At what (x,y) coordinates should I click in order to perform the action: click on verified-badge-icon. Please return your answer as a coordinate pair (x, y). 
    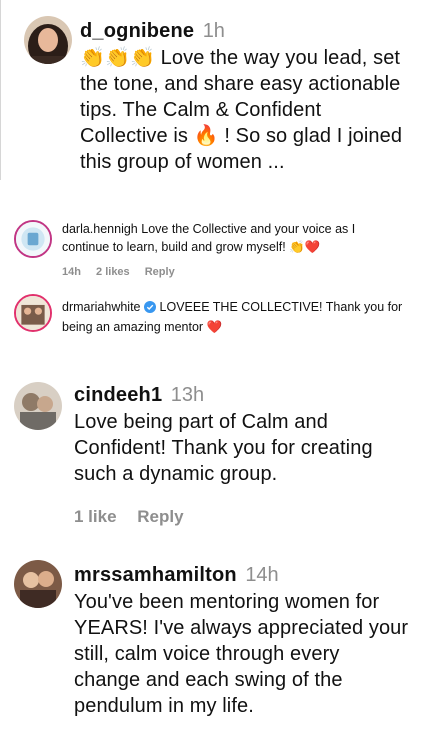
    Looking at the image, I should click on (149, 309).